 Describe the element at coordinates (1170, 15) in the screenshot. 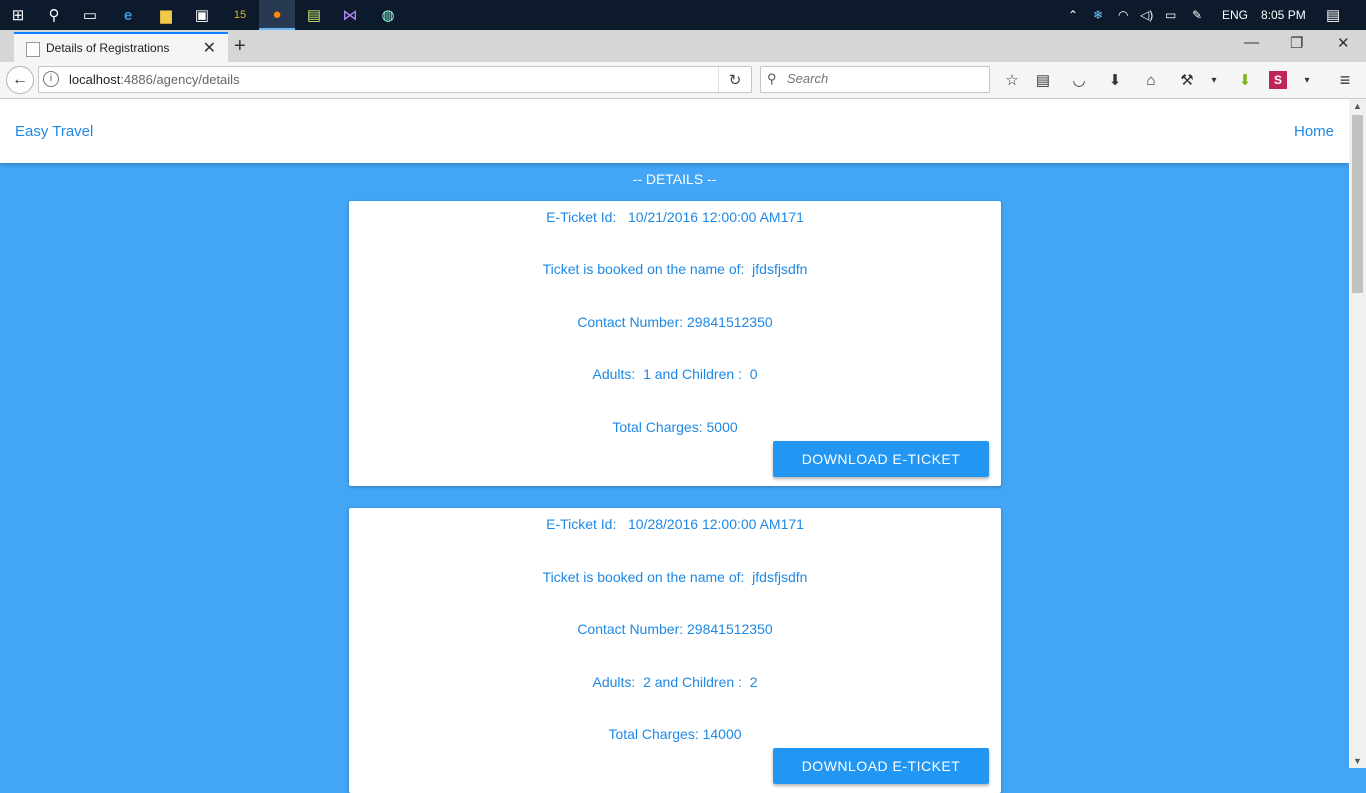

I see `battery-icon: ▭` at that location.